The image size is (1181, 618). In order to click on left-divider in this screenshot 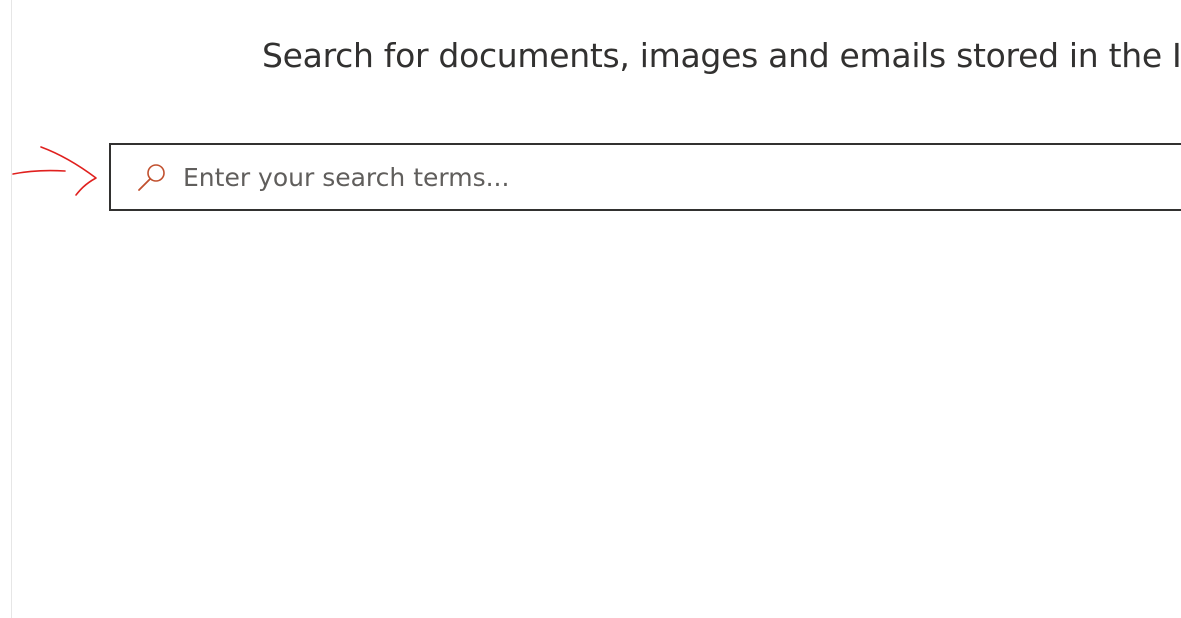, I will do `click(11, 309)`.